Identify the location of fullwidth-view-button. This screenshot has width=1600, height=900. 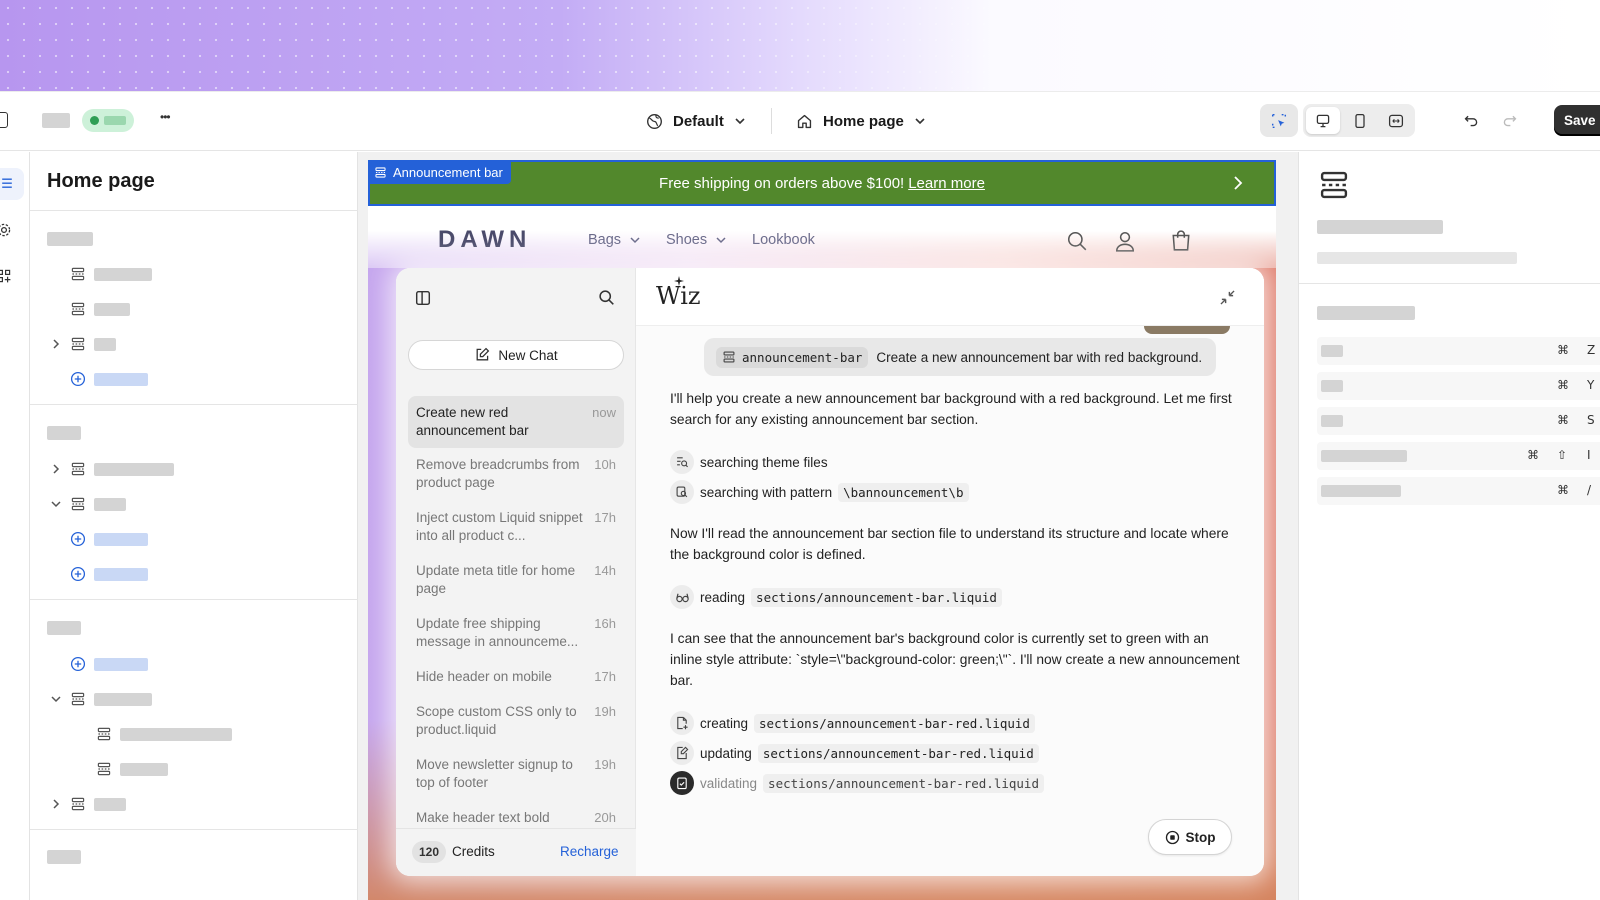
(1396, 120).